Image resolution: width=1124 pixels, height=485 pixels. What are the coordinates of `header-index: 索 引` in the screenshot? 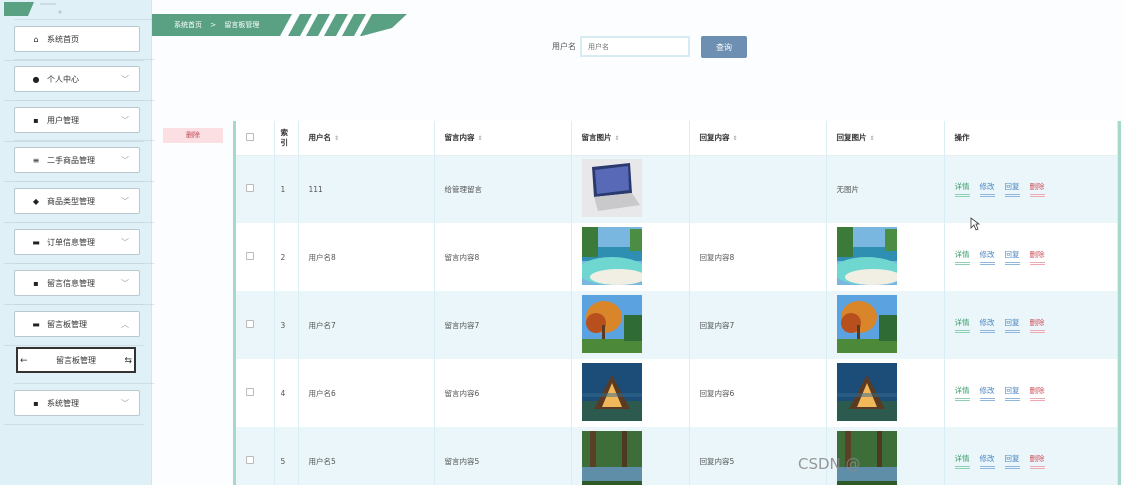 It's located at (286, 138).